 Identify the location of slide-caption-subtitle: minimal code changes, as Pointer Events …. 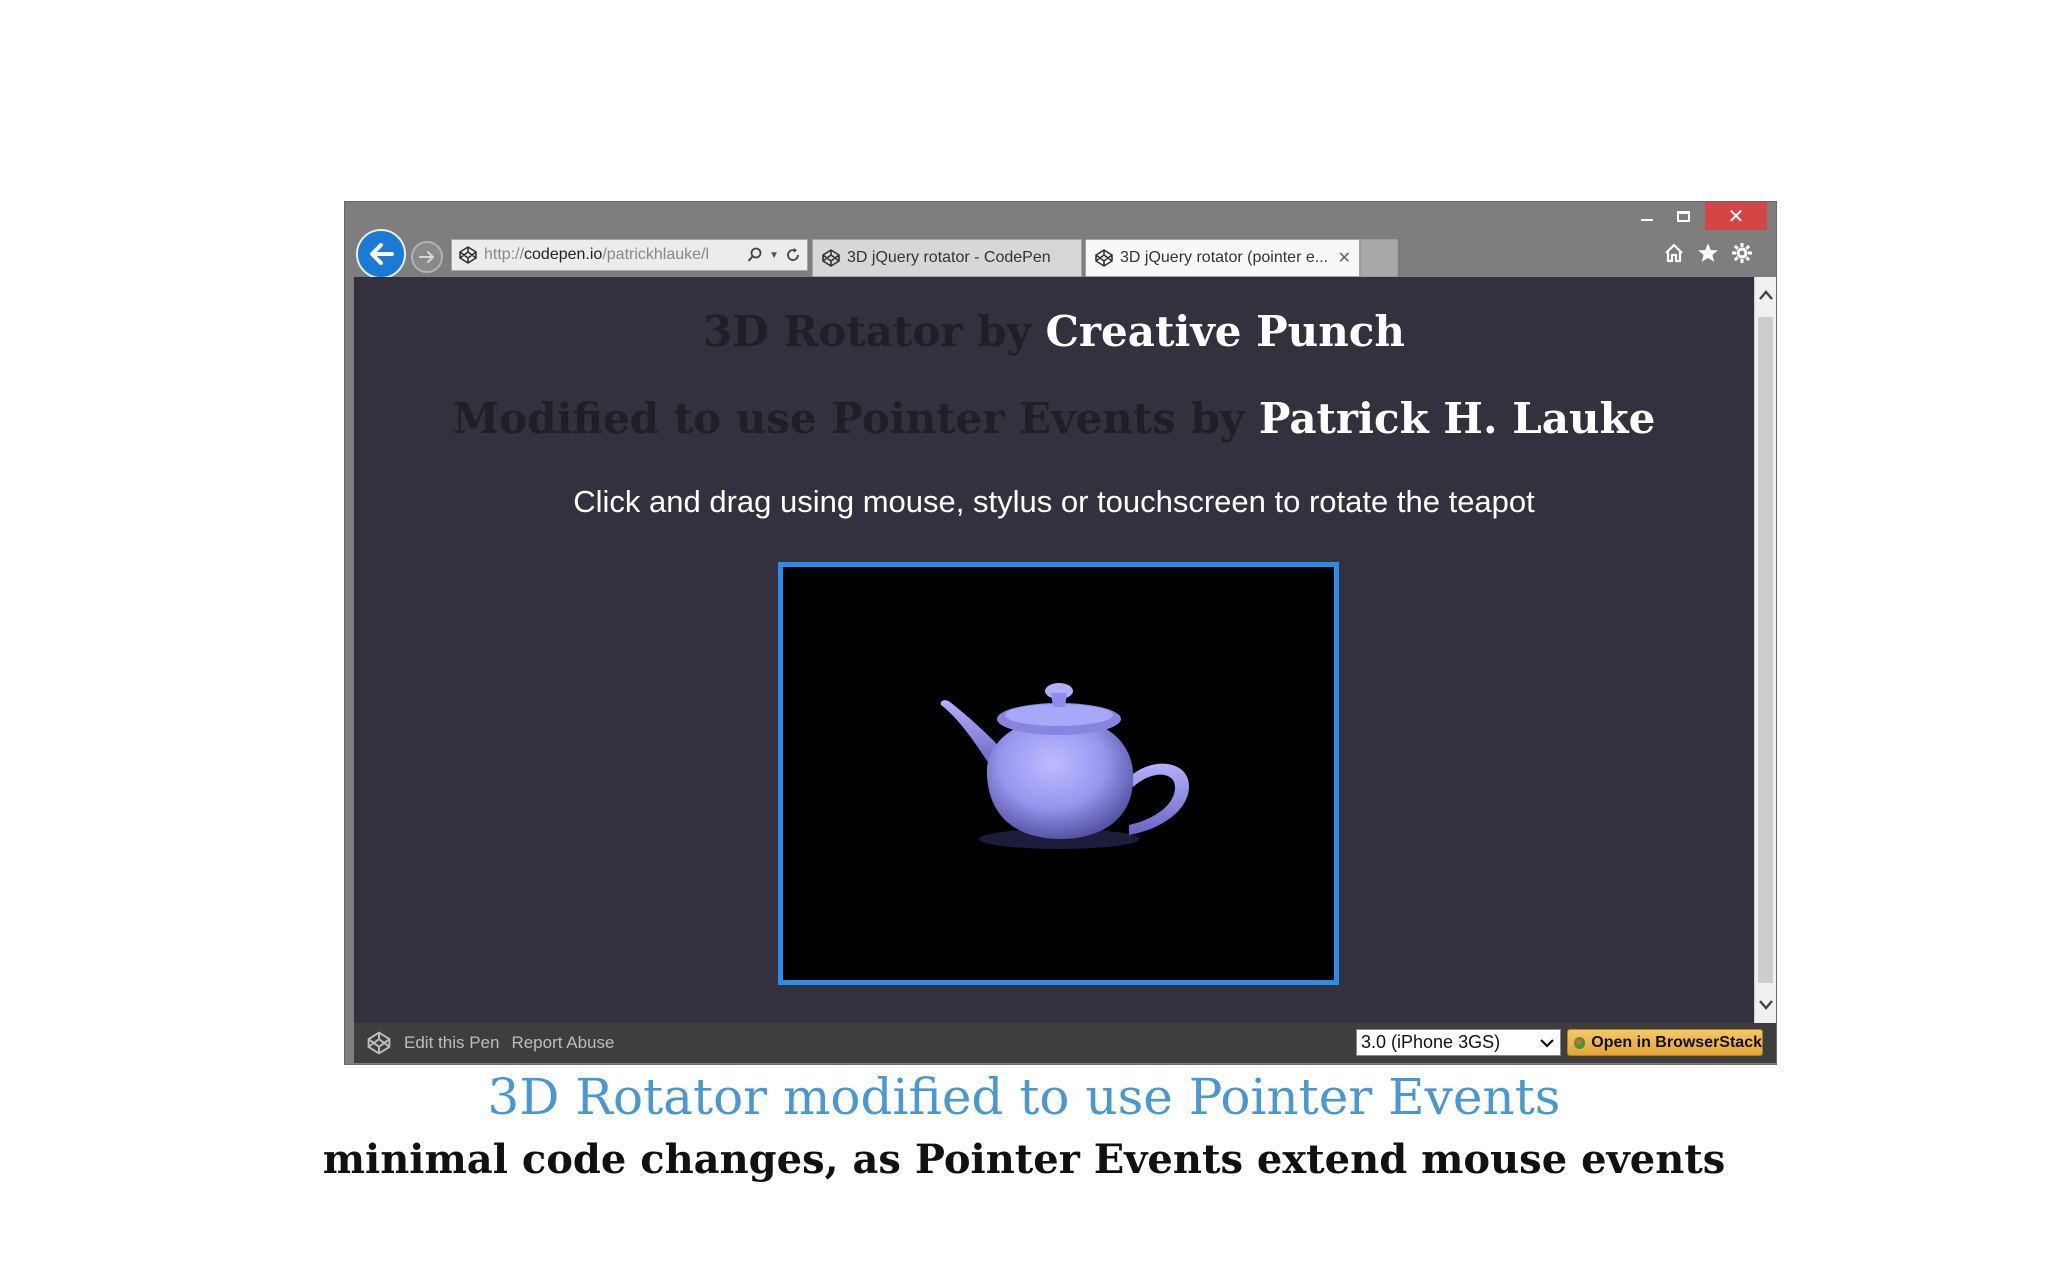
(1024, 1159).